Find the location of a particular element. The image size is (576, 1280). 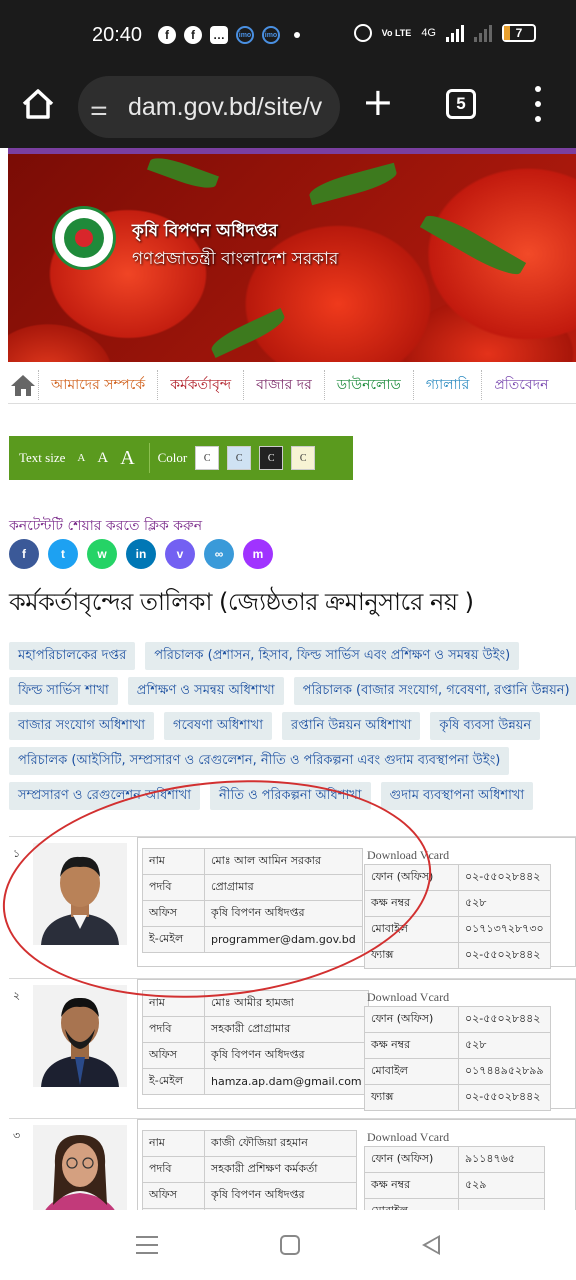

color-label: Color is located at coordinates (172, 457).